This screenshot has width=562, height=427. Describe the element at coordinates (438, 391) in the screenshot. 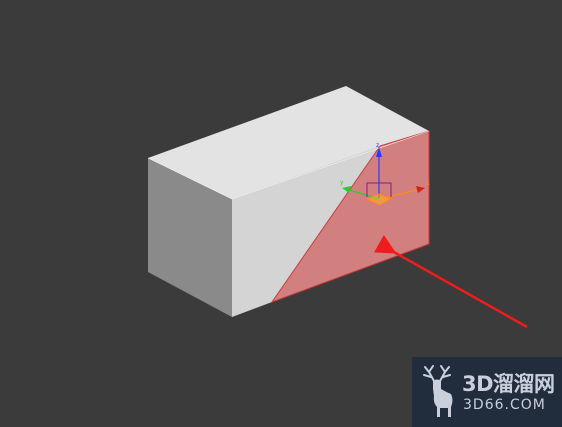

I see `deer-logo-icon` at that location.